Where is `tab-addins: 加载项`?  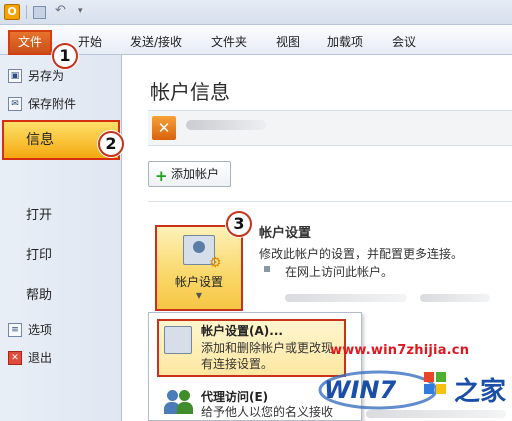
tab-addins: 加载项 is located at coordinates (345, 41).